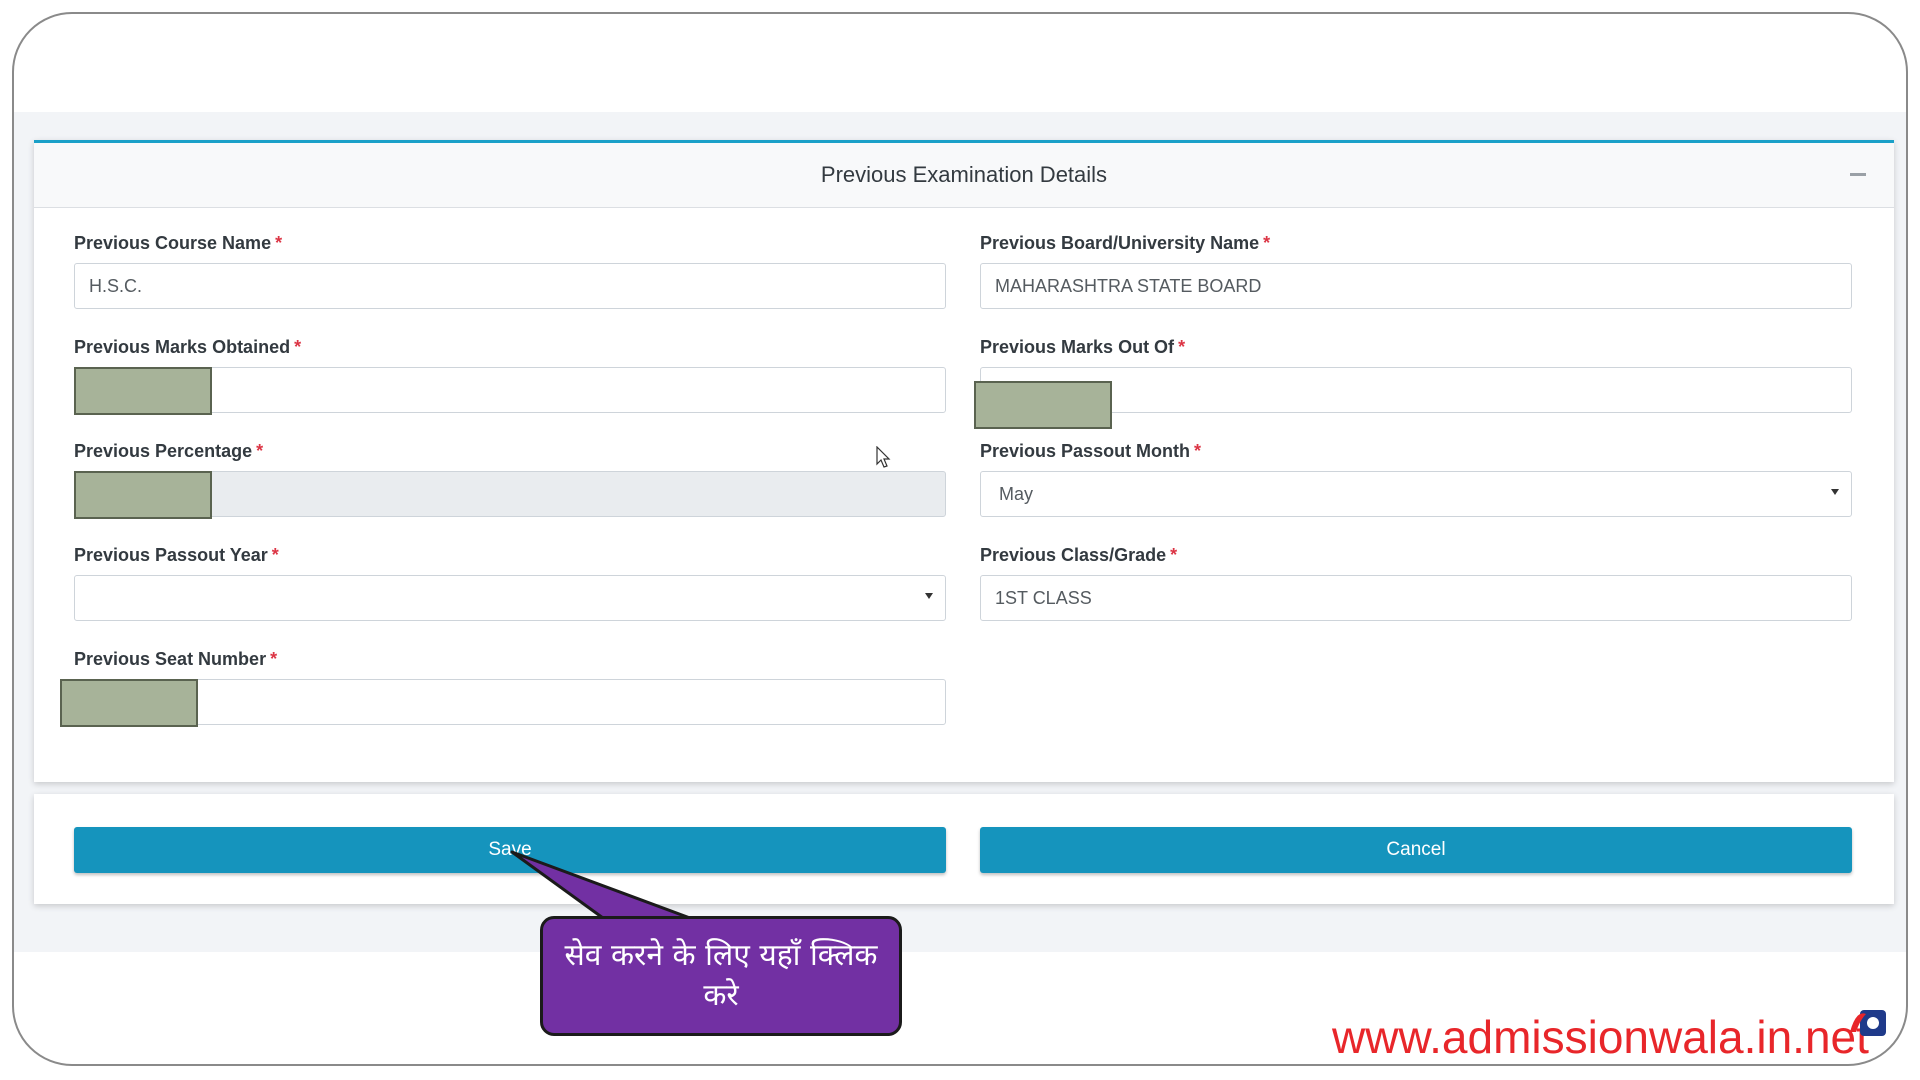 The image size is (1920, 1080). What do you see at coordinates (171, 555) in the screenshot?
I see `passout-year-label: Previous Passout Year` at bounding box center [171, 555].